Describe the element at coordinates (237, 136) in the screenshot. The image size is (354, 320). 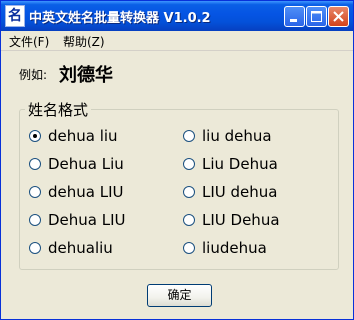
I see `radio-label: liu dehua` at that location.